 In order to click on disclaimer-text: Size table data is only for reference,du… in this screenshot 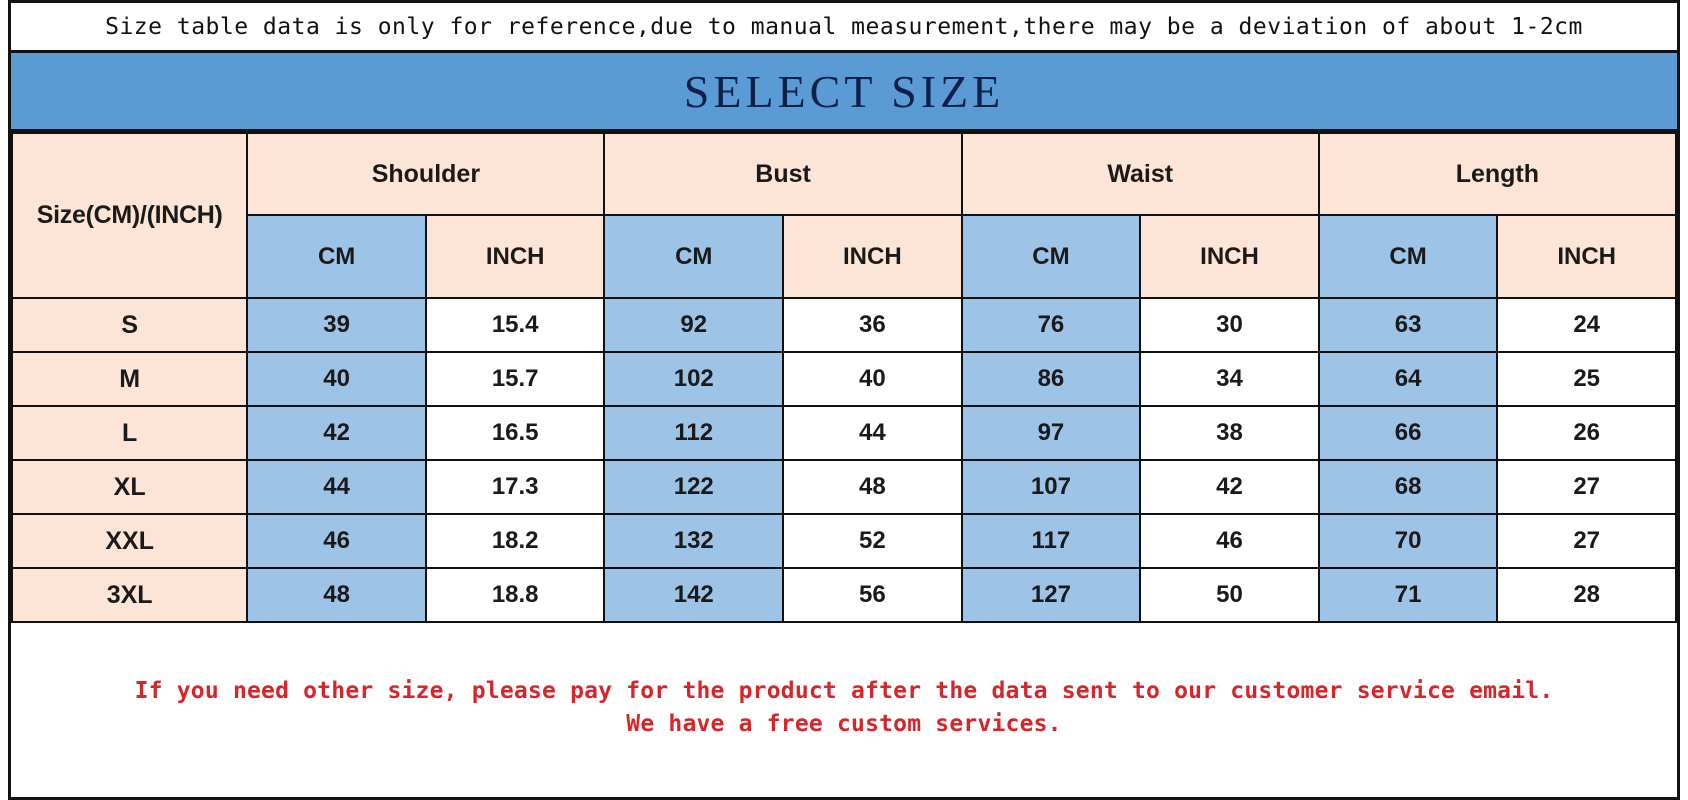, I will do `click(844, 26)`.